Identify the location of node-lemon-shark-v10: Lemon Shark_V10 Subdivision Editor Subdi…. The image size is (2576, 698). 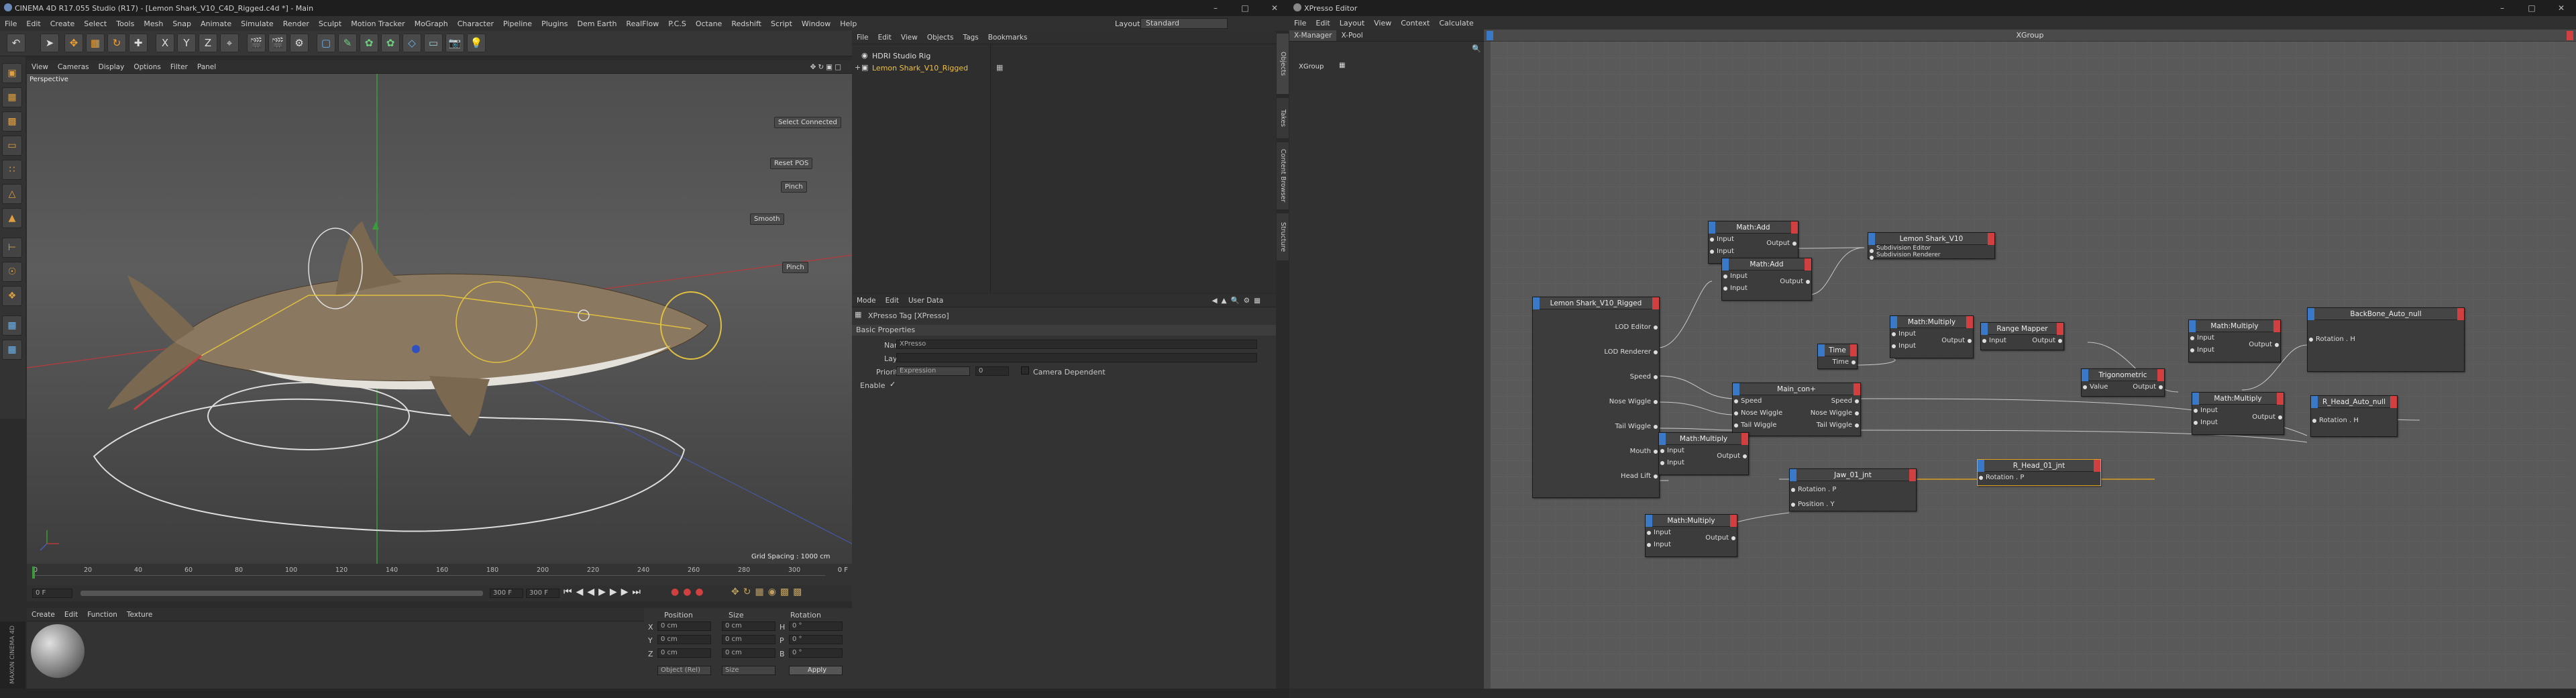
(1931, 246).